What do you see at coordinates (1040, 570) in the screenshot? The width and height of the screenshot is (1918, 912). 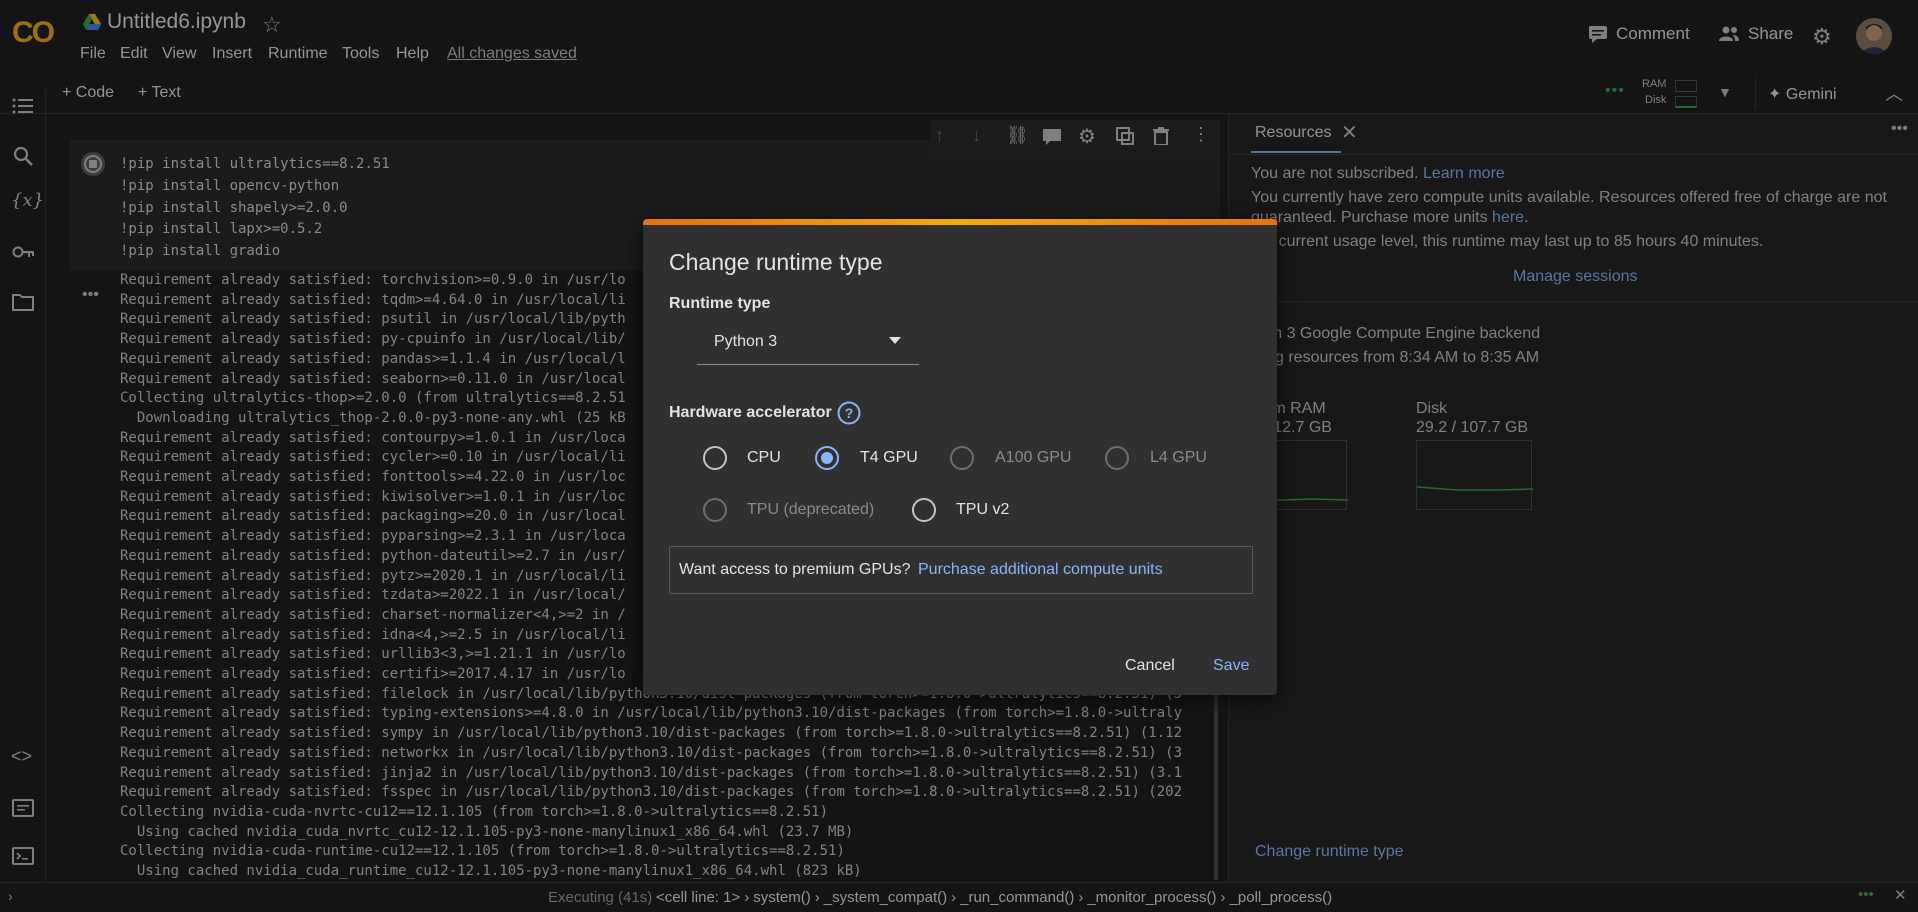 I see `purchase-compute-units-link: Purchase additional compute units` at bounding box center [1040, 570].